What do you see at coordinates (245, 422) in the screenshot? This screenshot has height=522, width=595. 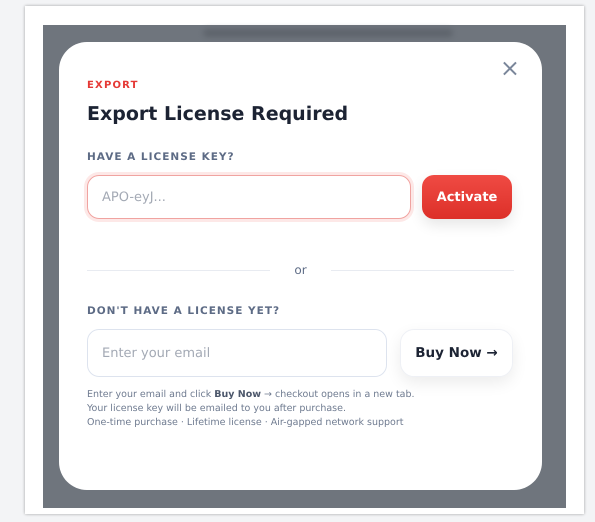 I see `help-text: One-time purchase · Lifetime license · Air-gapped network support` at bounding box center [245, 422].